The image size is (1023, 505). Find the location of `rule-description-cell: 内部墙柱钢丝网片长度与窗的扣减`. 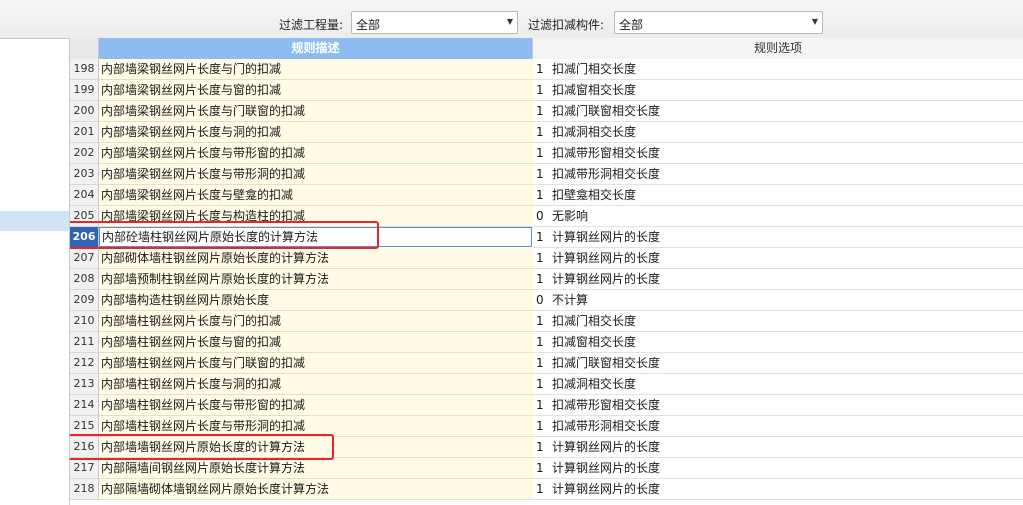

rule-description-cell: 内部墙柱钢丝网片长度与窗的扣减 is located at coordinates (316, 342).